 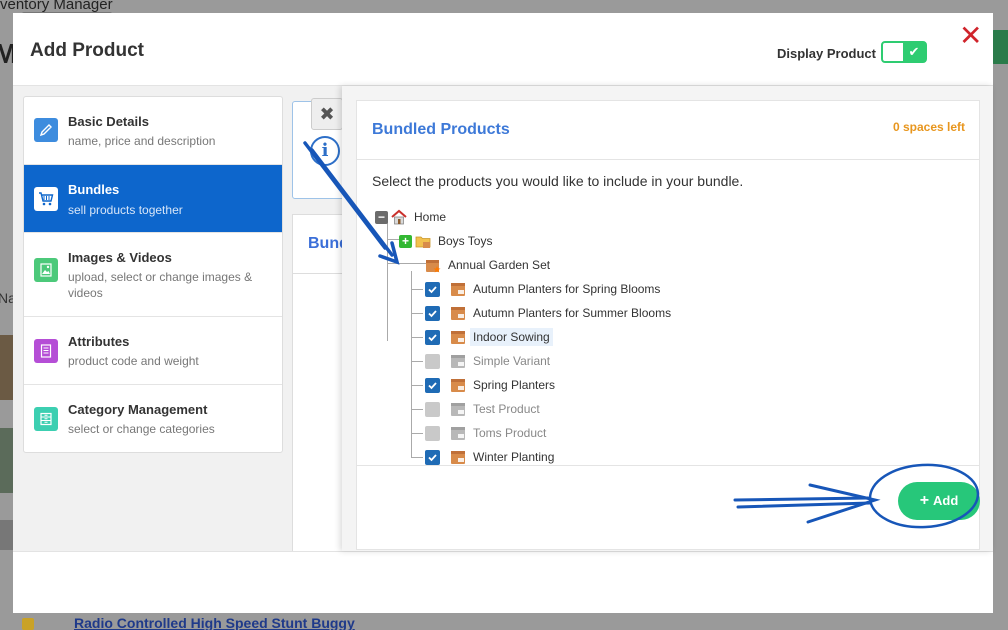 I want to click on display-product-label: Display Product, so click(x=826, y=53).